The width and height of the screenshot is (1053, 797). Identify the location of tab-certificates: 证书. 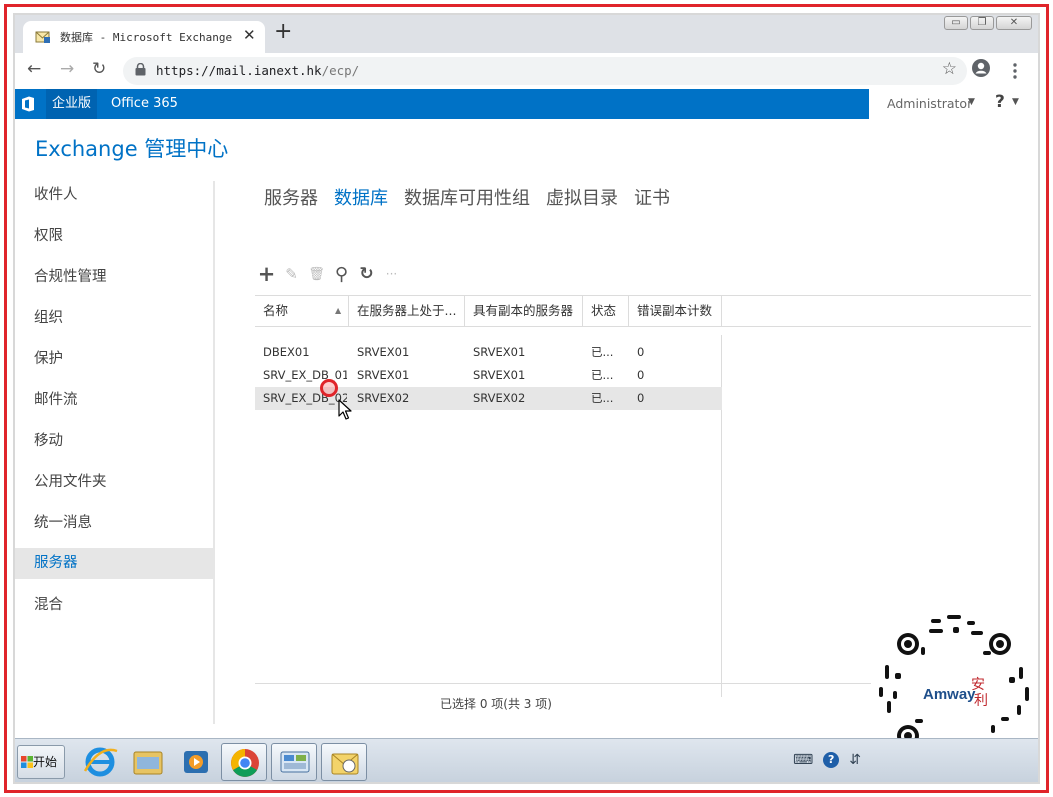
(652, 197).